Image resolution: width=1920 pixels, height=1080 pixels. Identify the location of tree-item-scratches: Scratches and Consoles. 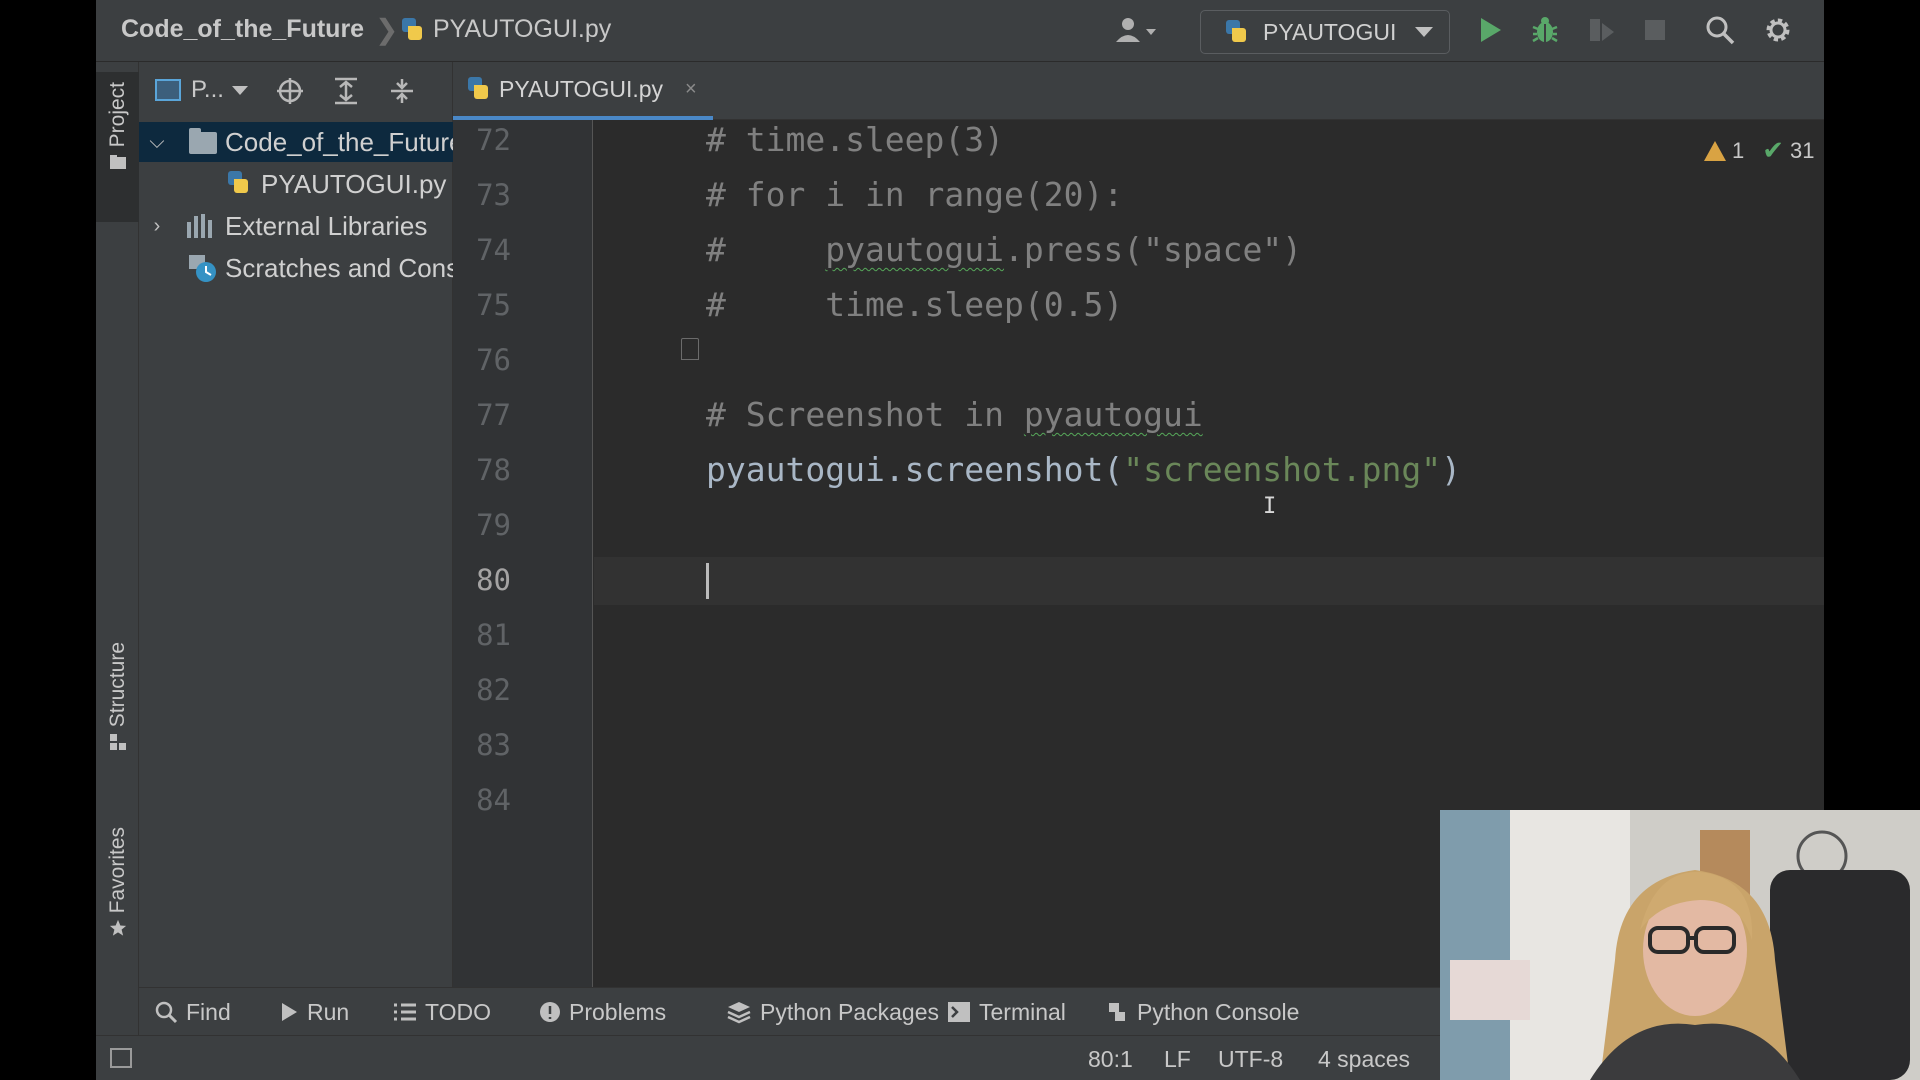
(296, 268).